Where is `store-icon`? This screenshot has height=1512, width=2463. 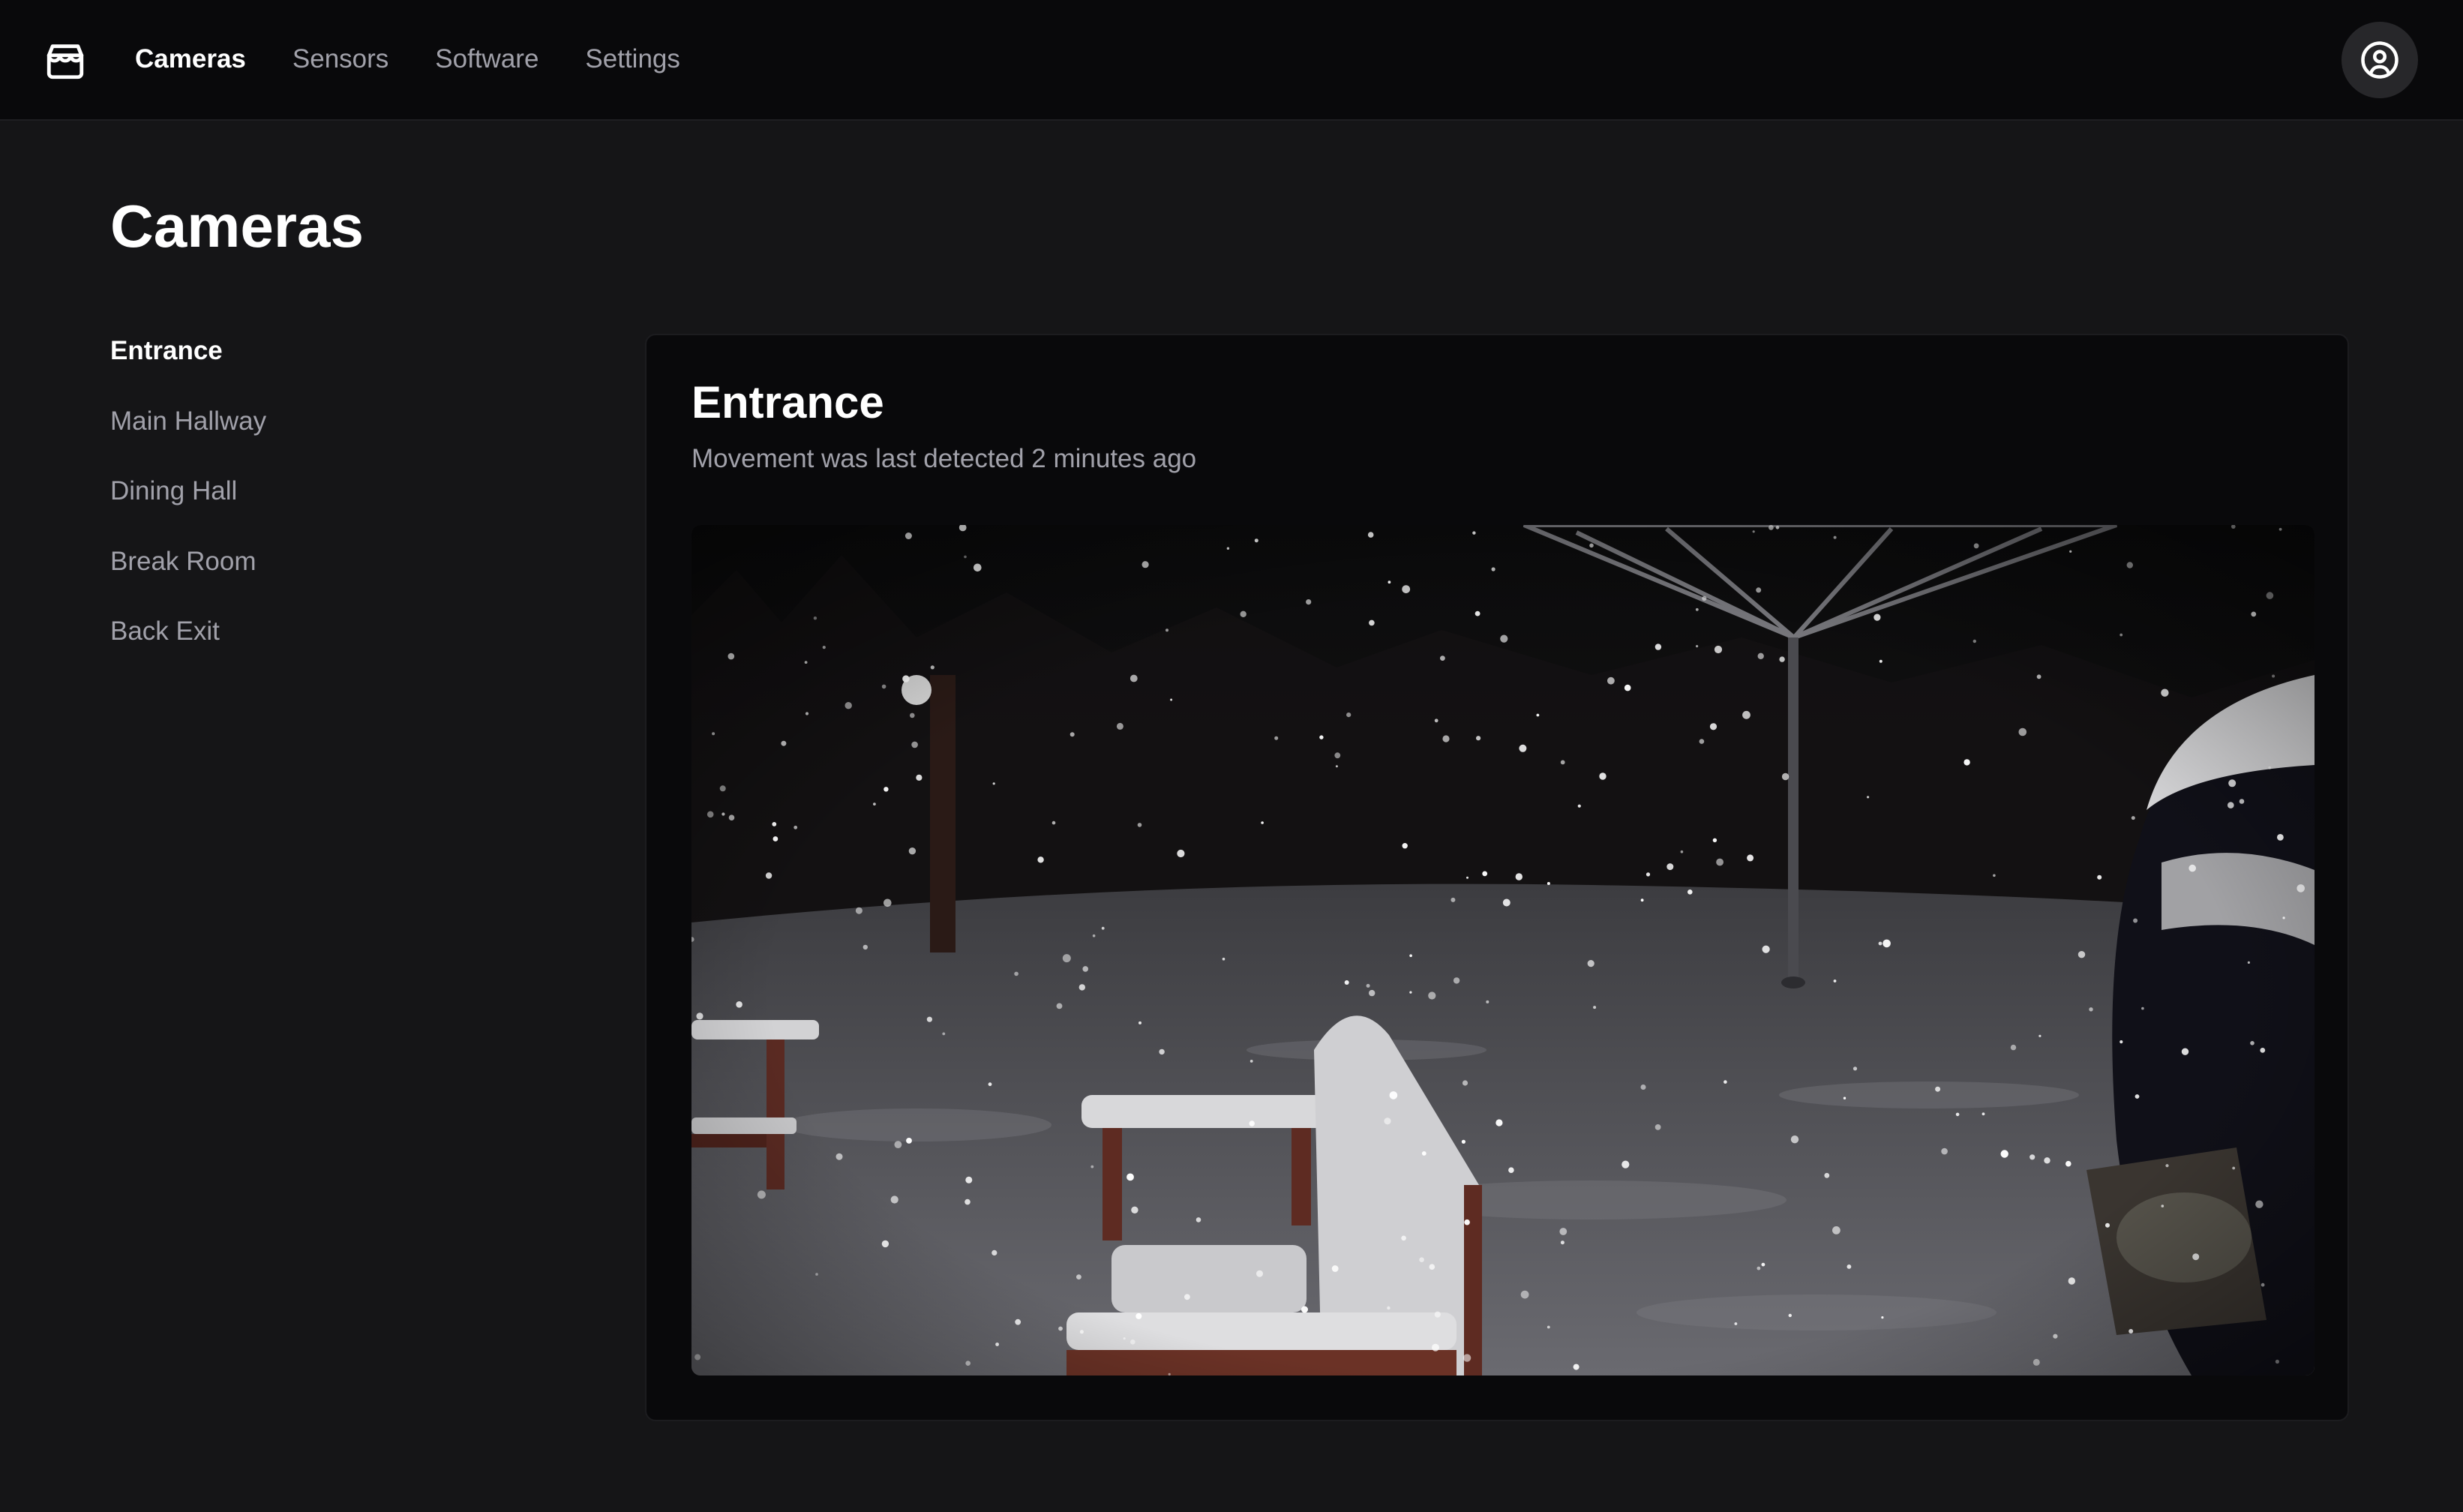 store-icon is located at coordinates (65, 60).